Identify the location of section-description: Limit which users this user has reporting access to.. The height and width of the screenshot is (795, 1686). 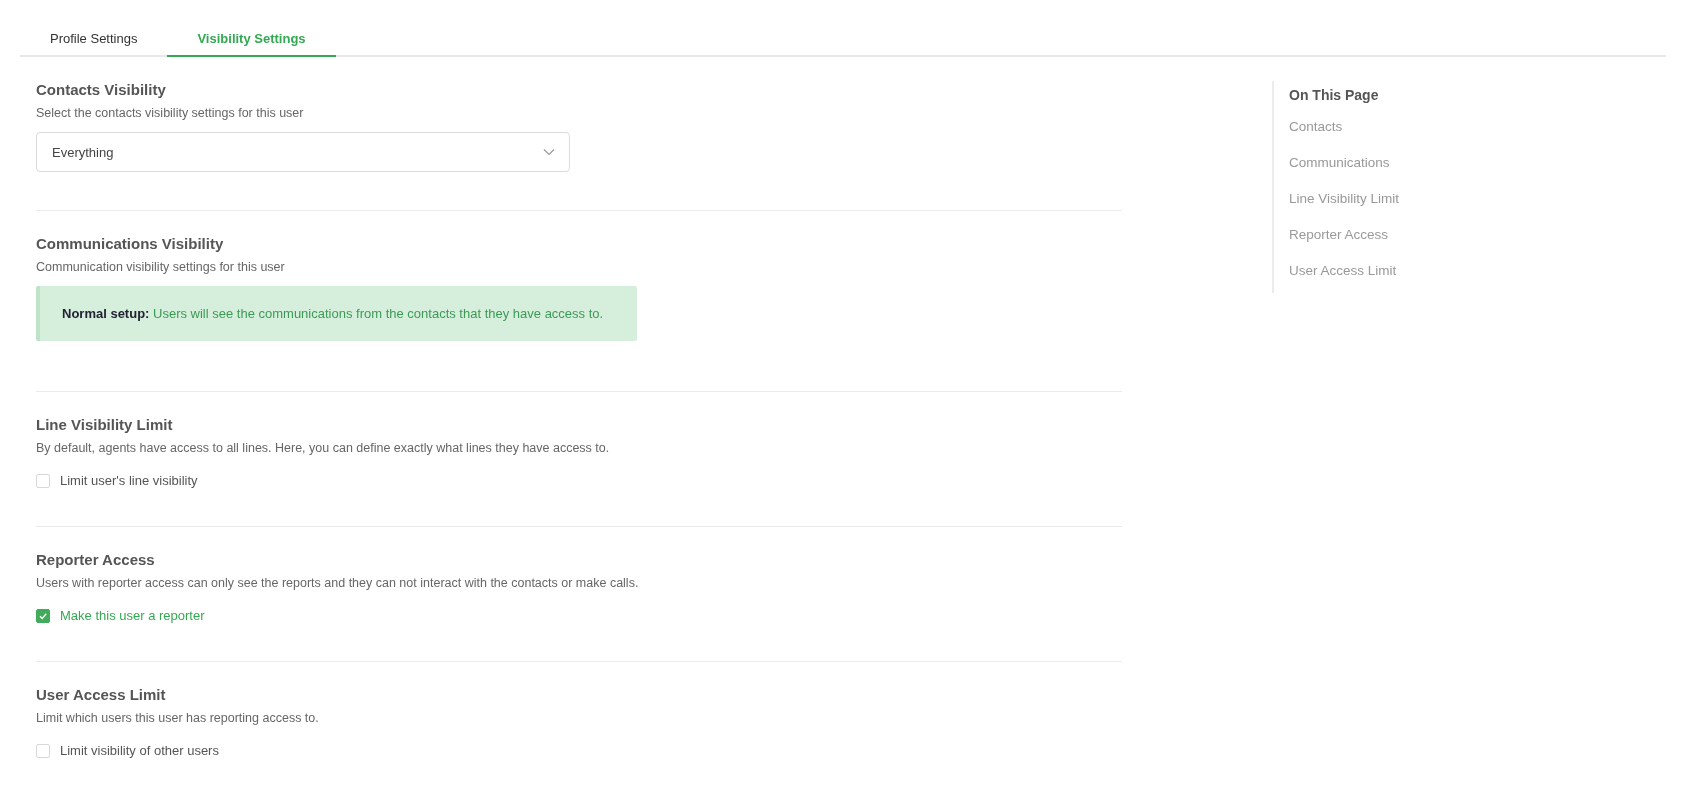
(178, 718).